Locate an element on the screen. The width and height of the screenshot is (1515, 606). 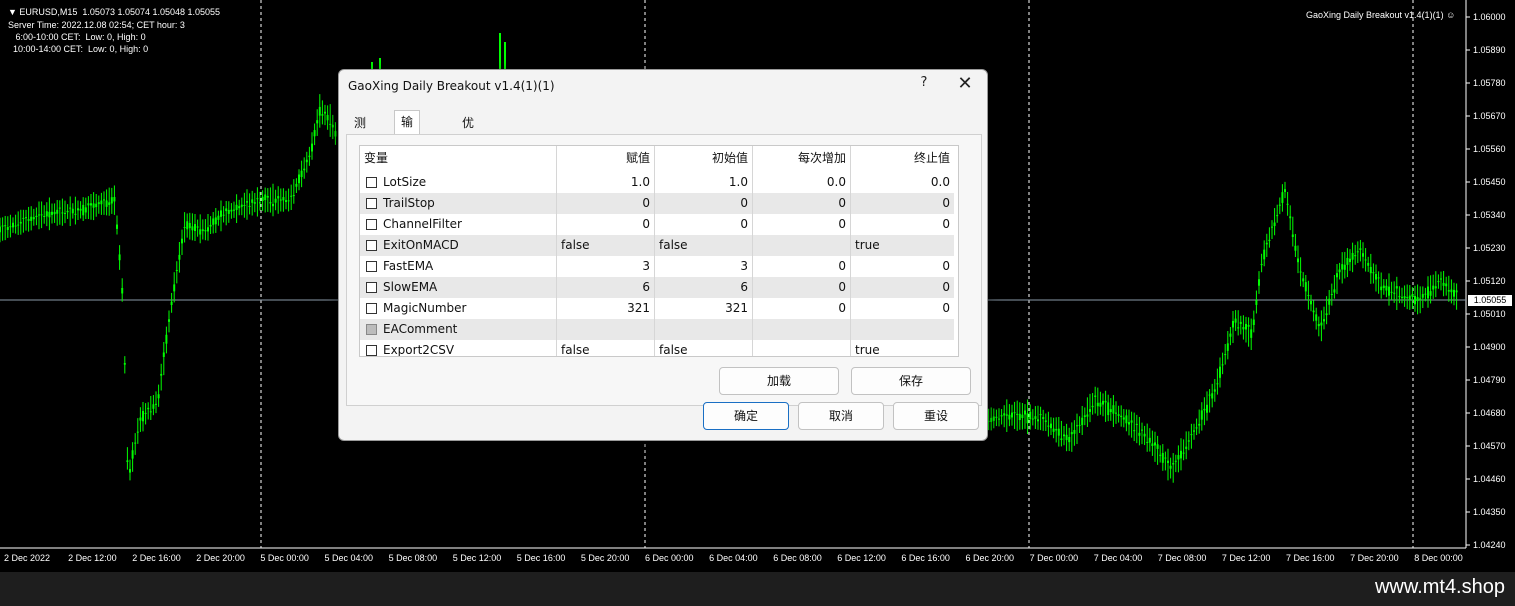
param-name-cell: MagicNumber is located at coordinates (458, 308).